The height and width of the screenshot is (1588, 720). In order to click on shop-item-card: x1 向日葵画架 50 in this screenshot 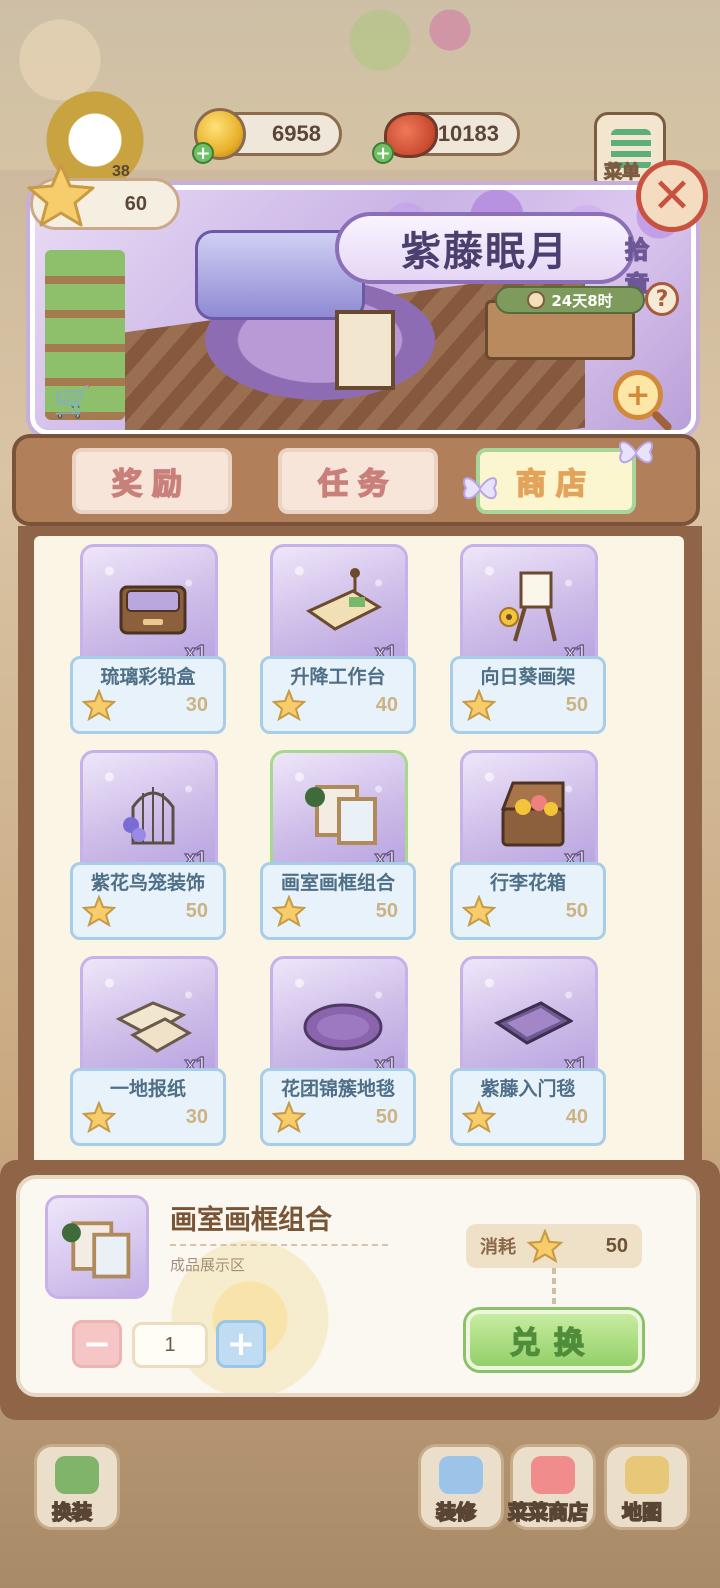, I will do `click(528, 639)`.